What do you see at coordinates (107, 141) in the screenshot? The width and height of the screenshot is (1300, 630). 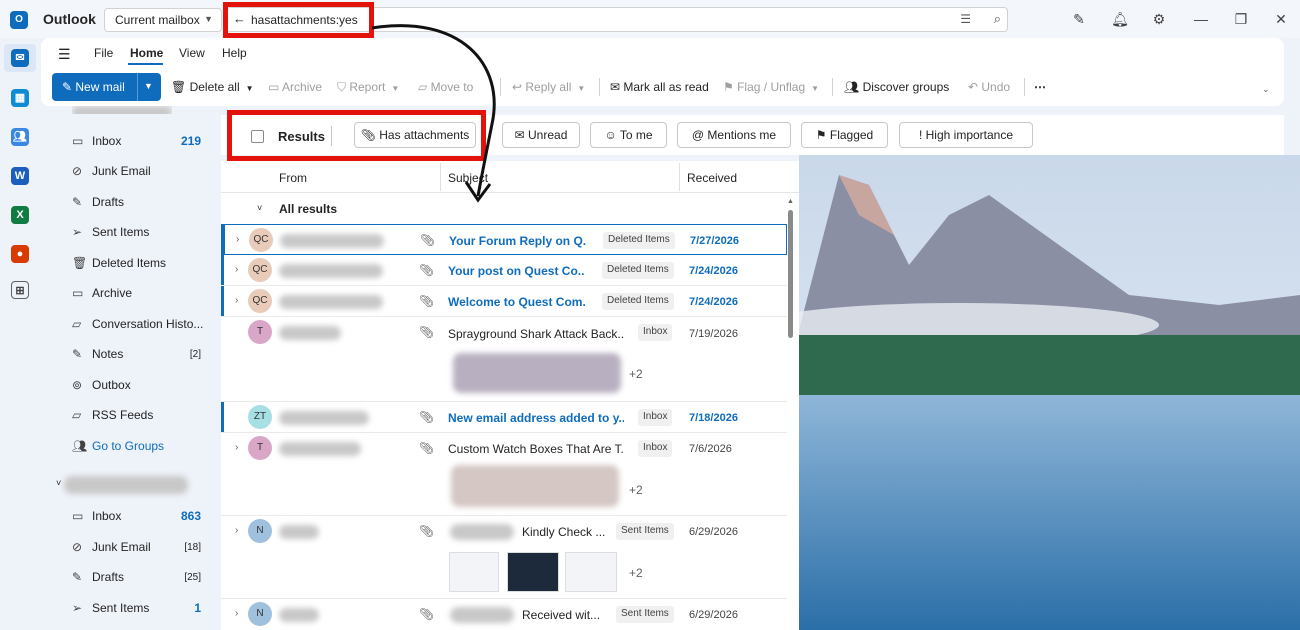 I see `folder-label: Inbox` at bounding box center [107, 141].